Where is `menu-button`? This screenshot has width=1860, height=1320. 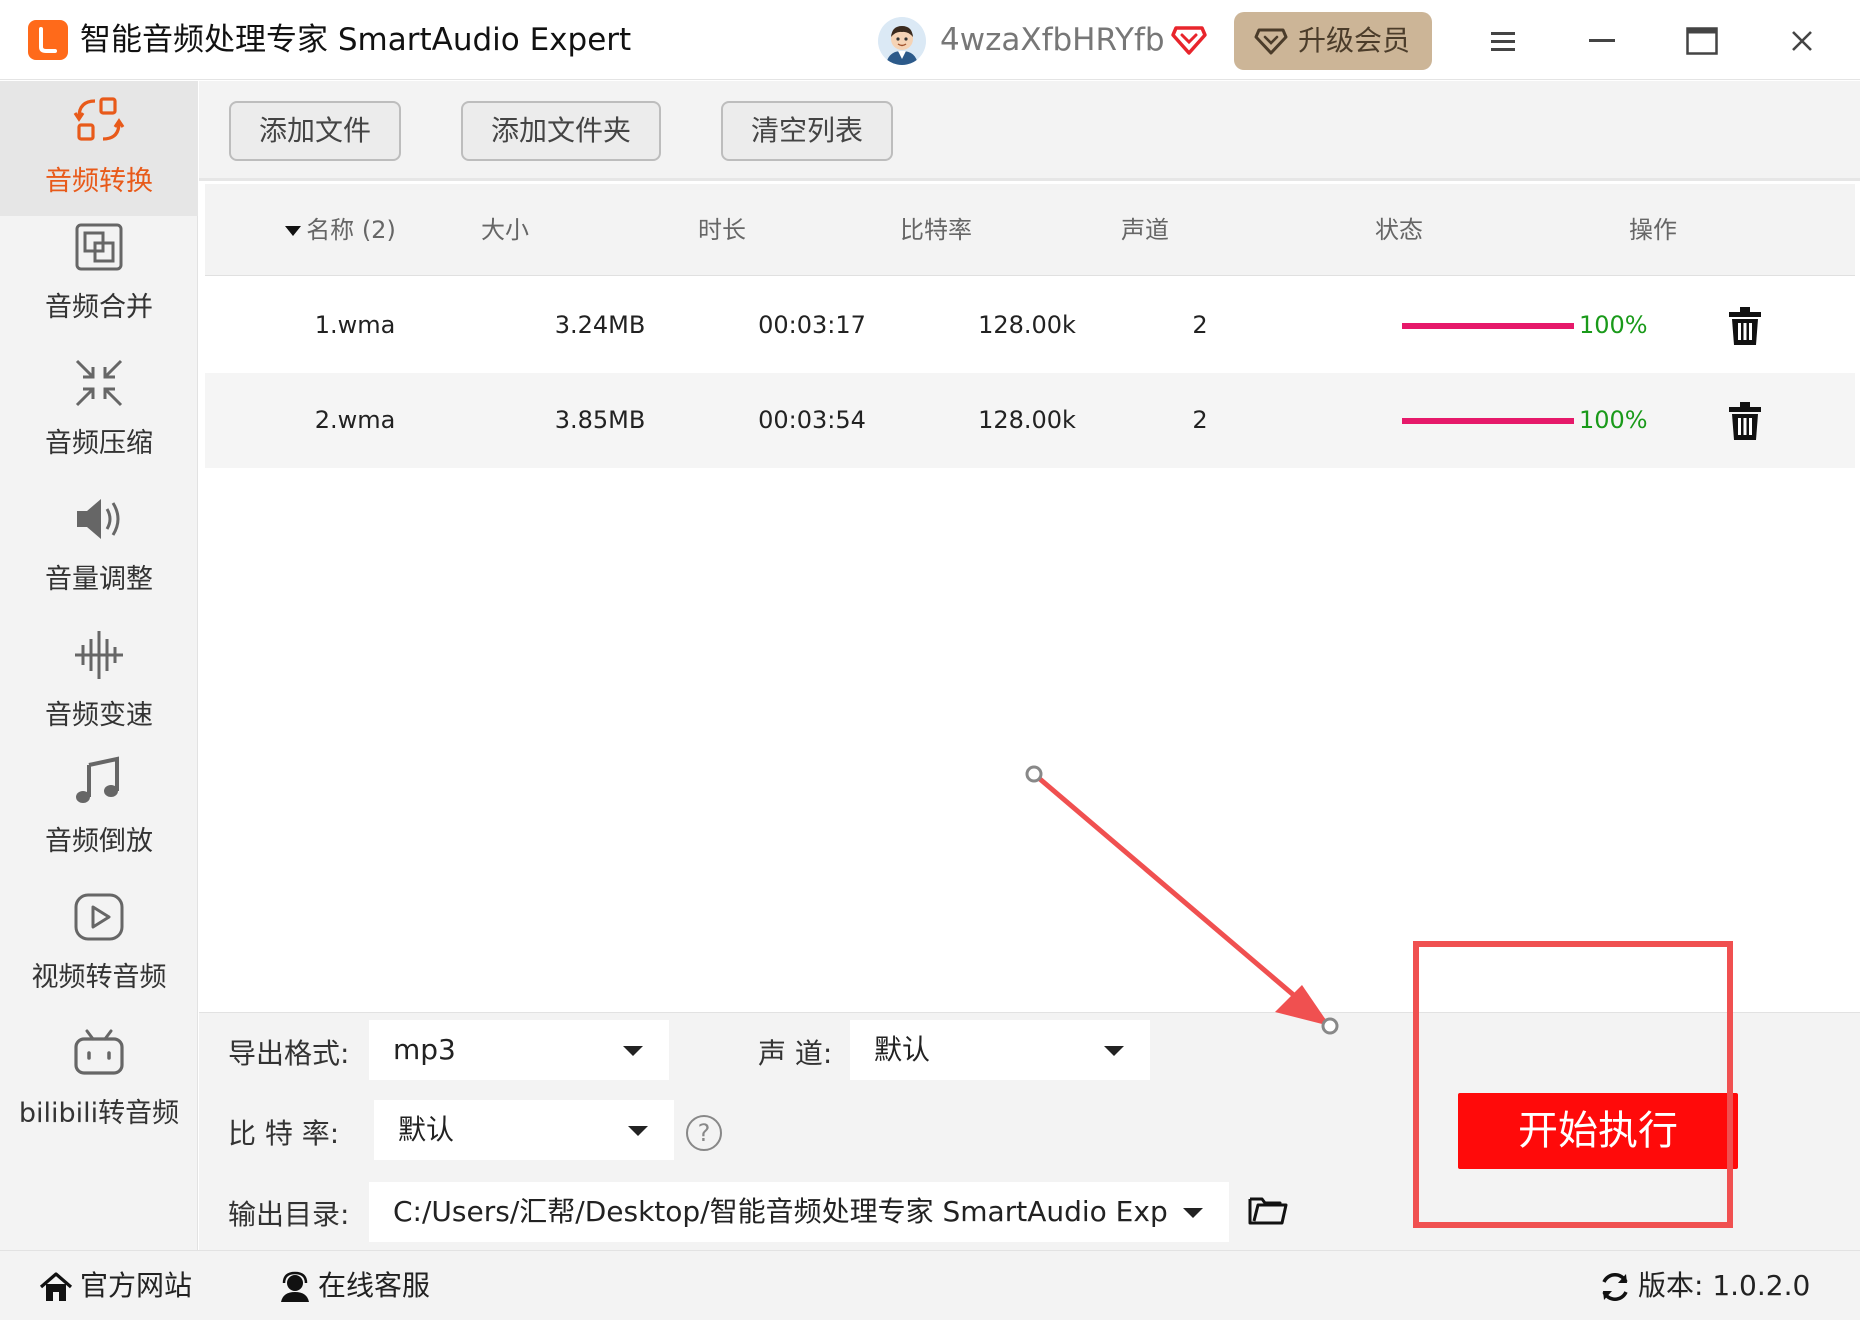
menu-button is located at coordinates (1503, 41).